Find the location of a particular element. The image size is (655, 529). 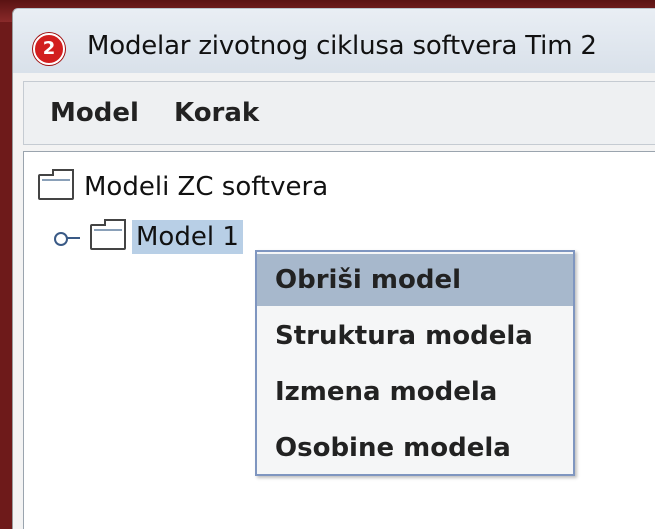

tree-expand-handle-icon is located at coordinates (67, 238).